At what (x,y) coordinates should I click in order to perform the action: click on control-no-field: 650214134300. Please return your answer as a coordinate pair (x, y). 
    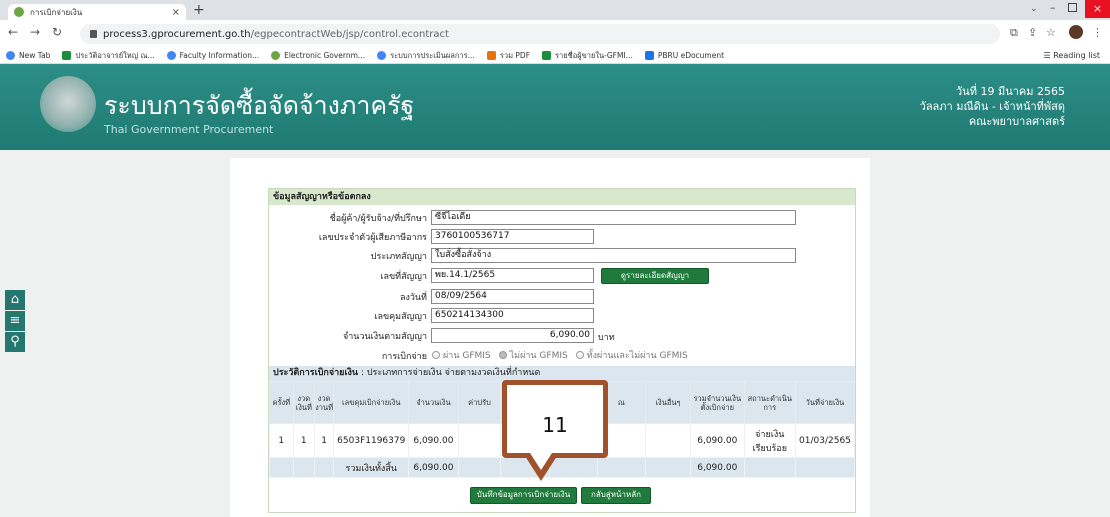
    Looking at the image, I should click on (512, 315).